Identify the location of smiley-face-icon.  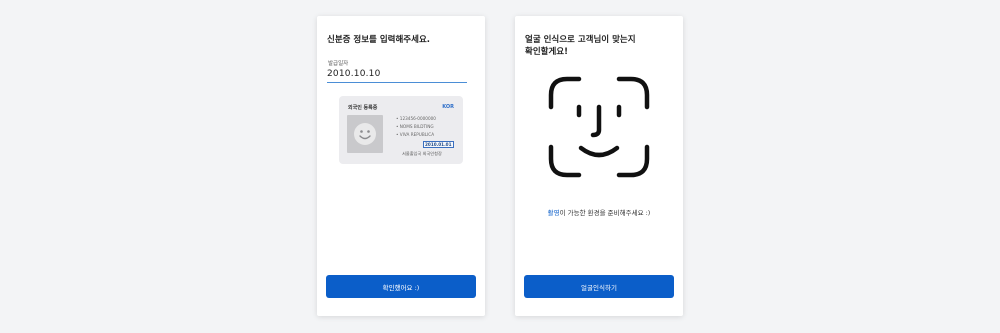
(365, 134).